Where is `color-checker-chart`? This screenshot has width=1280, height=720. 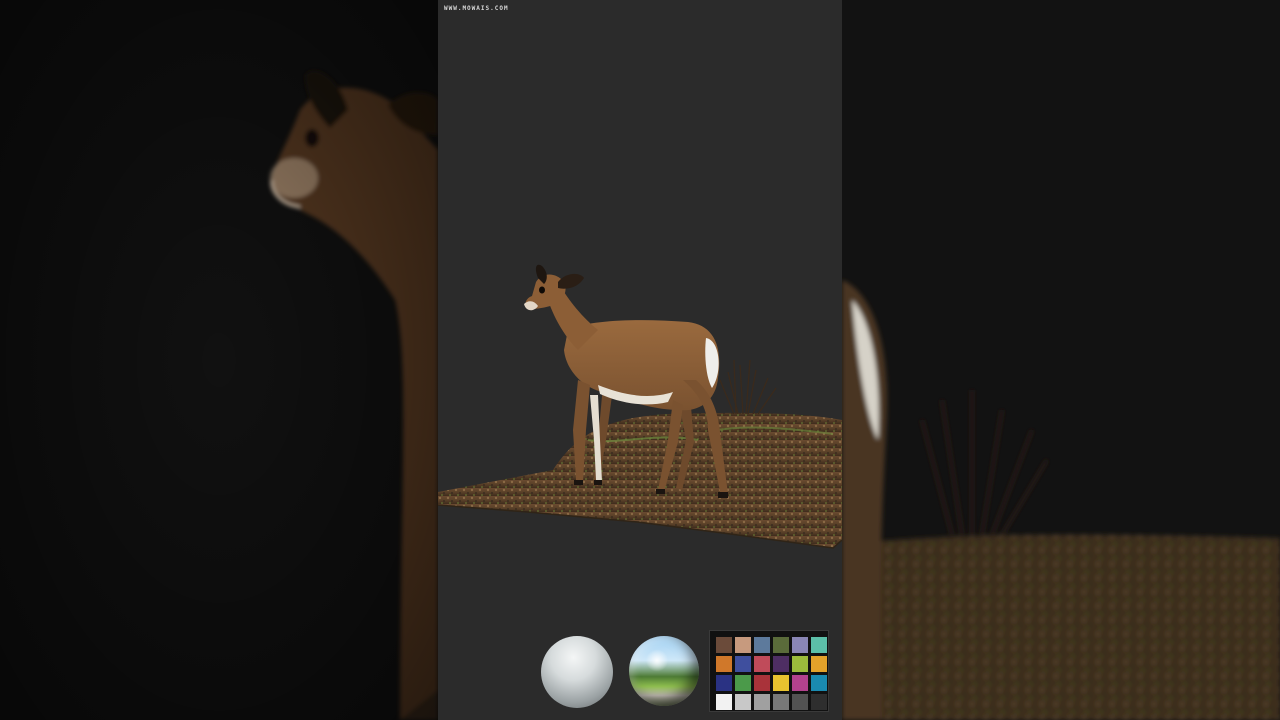 color-checker-chart is located at coordinates (769, 671).